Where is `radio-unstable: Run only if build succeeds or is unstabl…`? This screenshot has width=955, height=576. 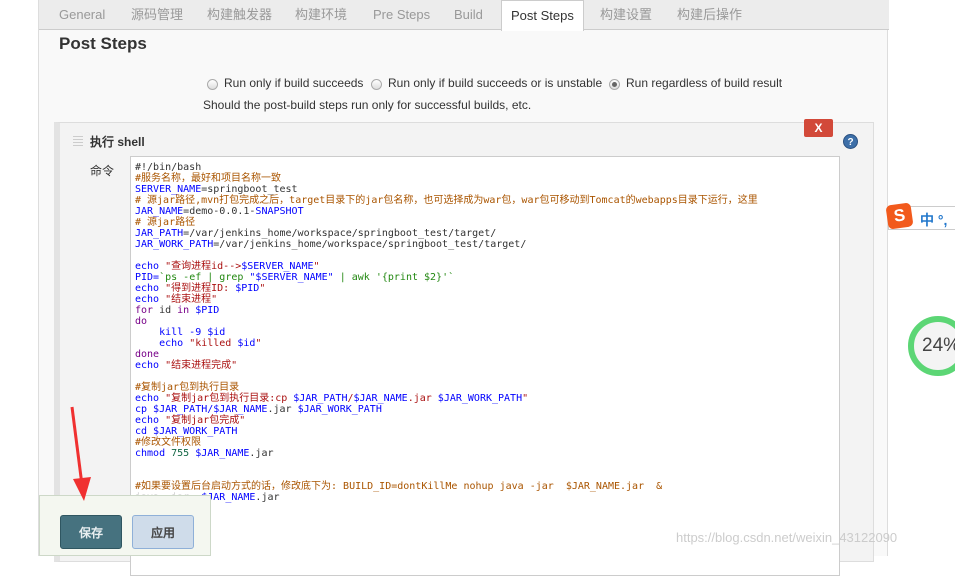
radio-unstable: Run only if build succeeds or is unstabl… is located at coordinates (486, 83).